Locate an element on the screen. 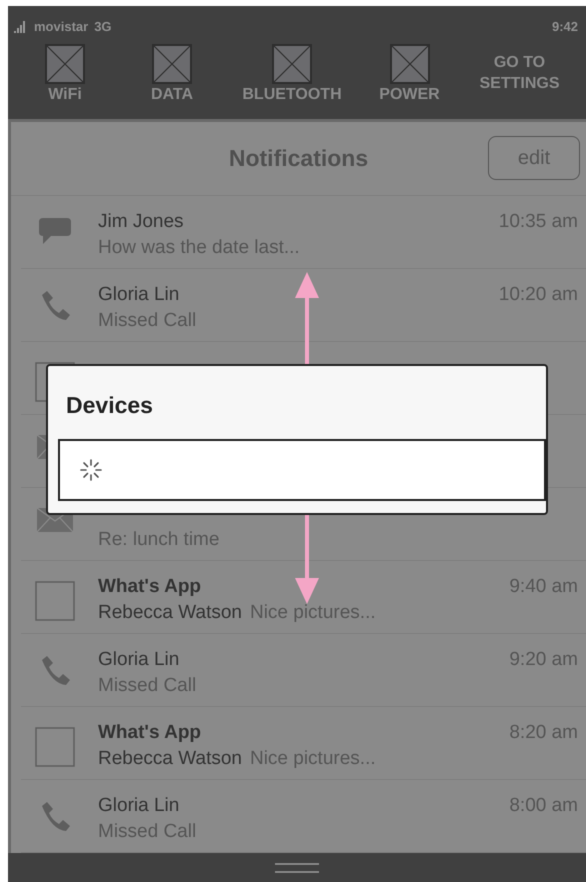 Image resolution: width=586 pixels, height=882 pixels. quick-toggle: DATA is located at coordinates (172, 74).